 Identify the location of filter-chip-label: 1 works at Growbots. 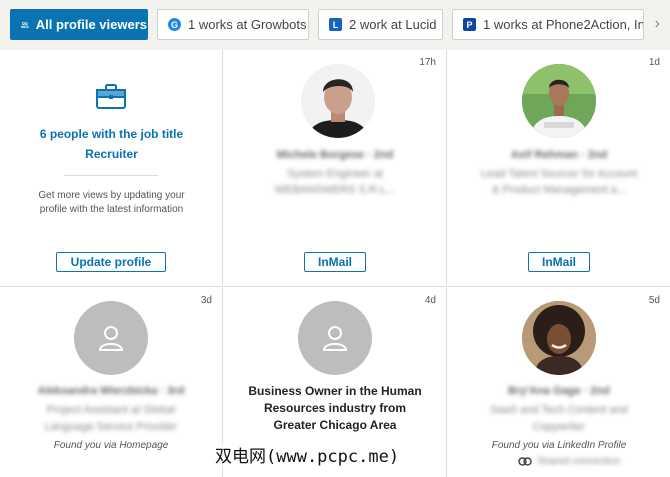
(247, 24).